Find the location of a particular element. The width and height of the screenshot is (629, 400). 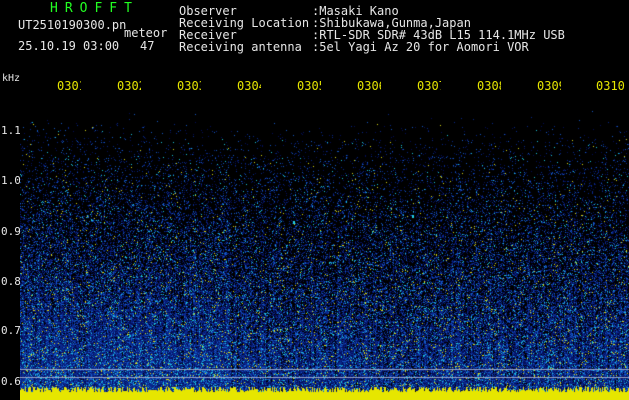

y-tick-1-1: 1.1 is located at coordinates (11, 130).